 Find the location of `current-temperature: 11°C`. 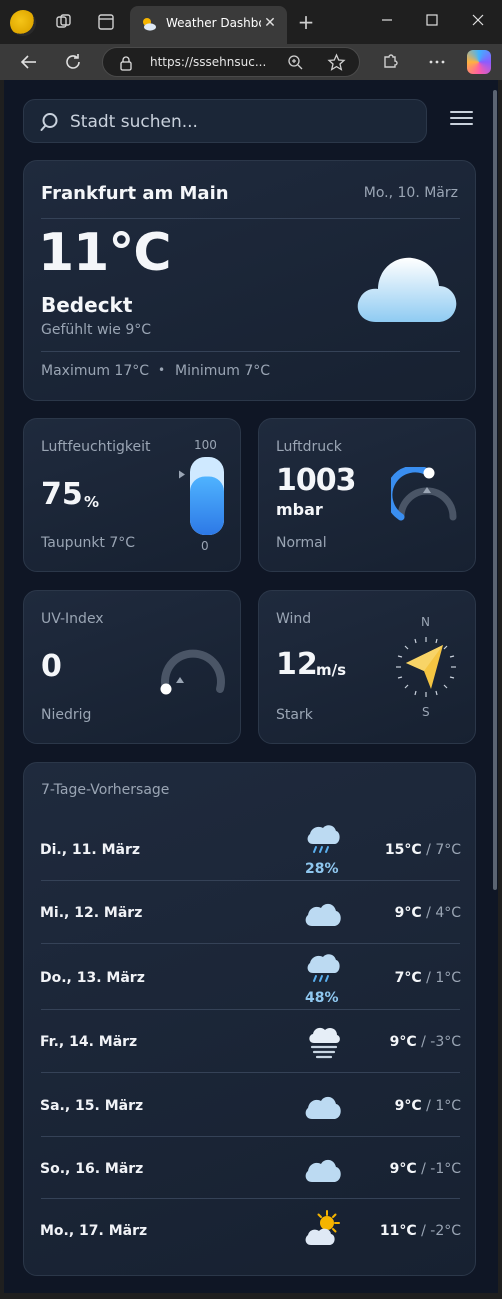

current-temperature: 11°C is located at coordinates (105, 253).